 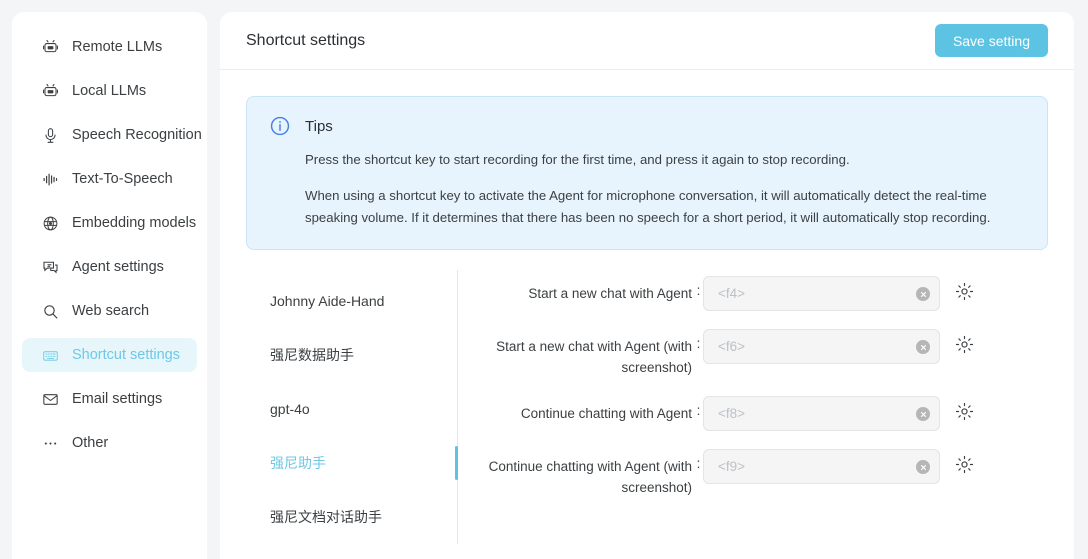 I want to click on sidebar-item-label: Shortcut settings, so click(x=126, y=355).